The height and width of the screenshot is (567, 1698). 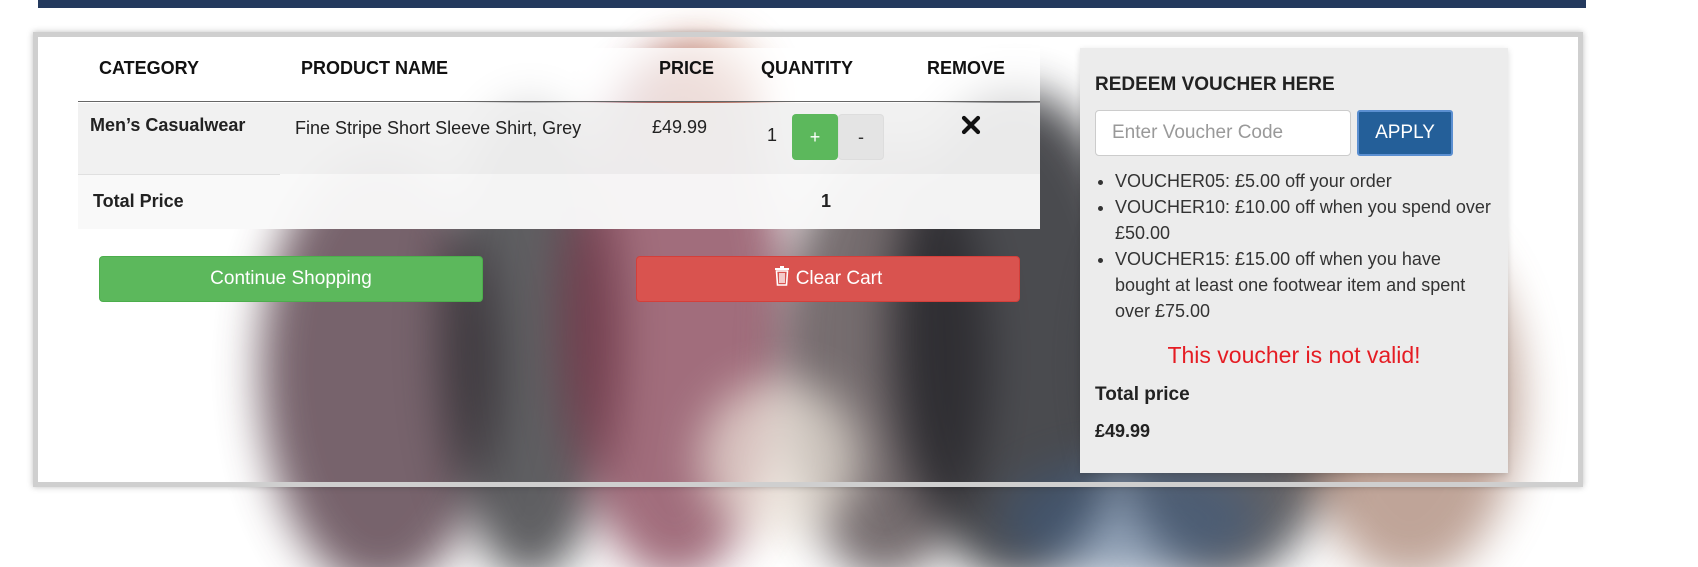 I want to click on continue-shopping-label: Continue Shopping, so click(x=291, y=278).